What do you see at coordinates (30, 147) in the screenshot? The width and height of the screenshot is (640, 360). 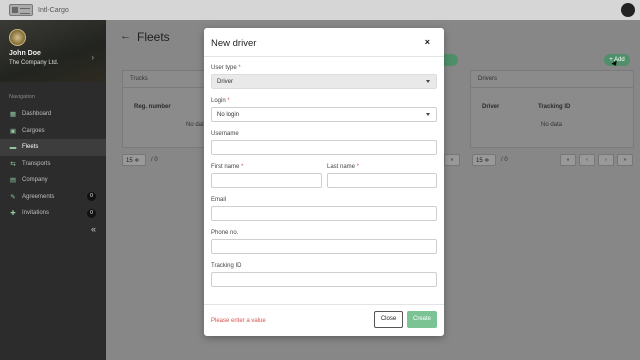 I see `sidebar-item-label: Fleets` at bounding box center [30, 147].